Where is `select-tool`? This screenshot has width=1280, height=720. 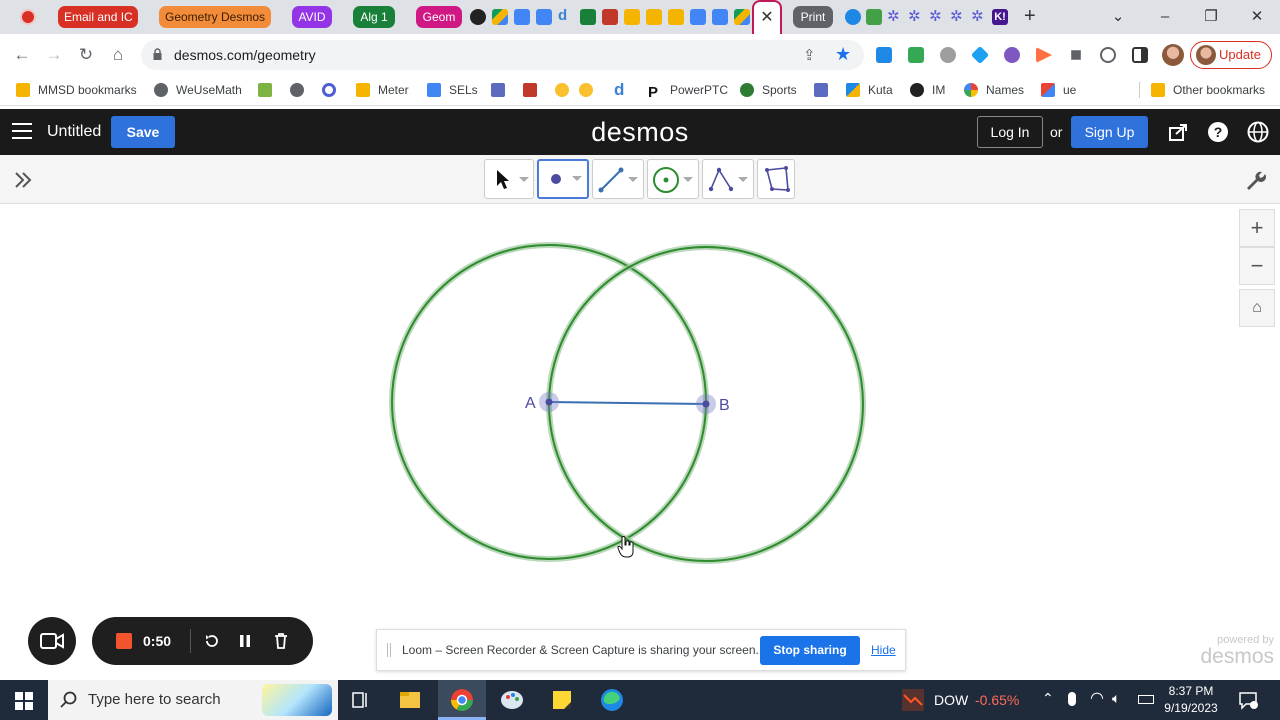
select-tool is located at coordinates (509, 179).